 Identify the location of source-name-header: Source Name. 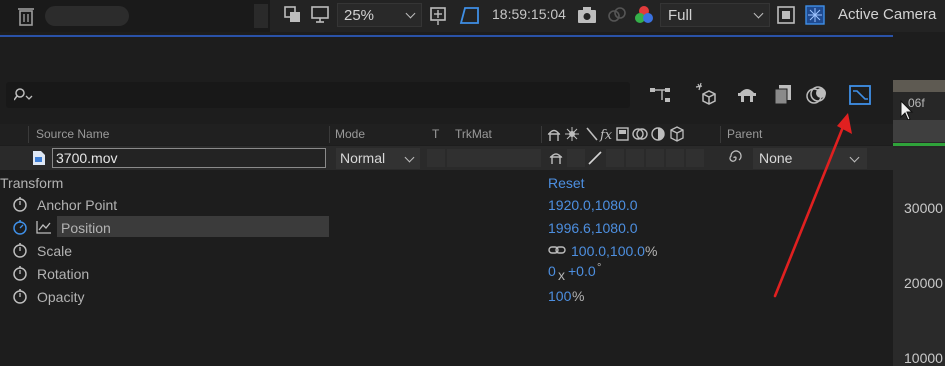
(72, 134).